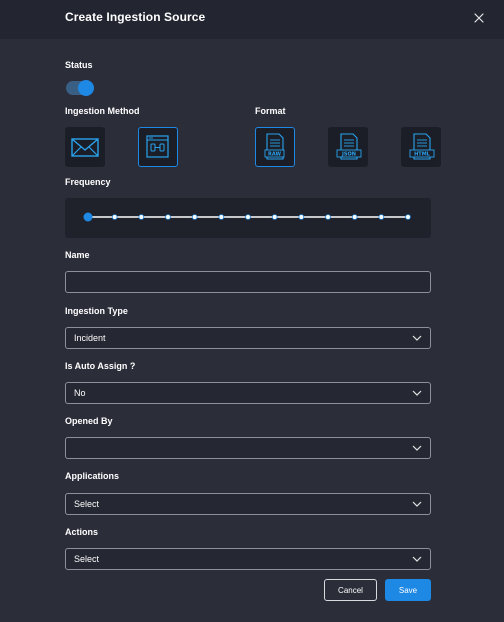 This screenshot has width=504, height=622. What do you see at coordinates (79, 65) in the screenshot?
I see `status-label: Status` at bounding box center [79, 65].